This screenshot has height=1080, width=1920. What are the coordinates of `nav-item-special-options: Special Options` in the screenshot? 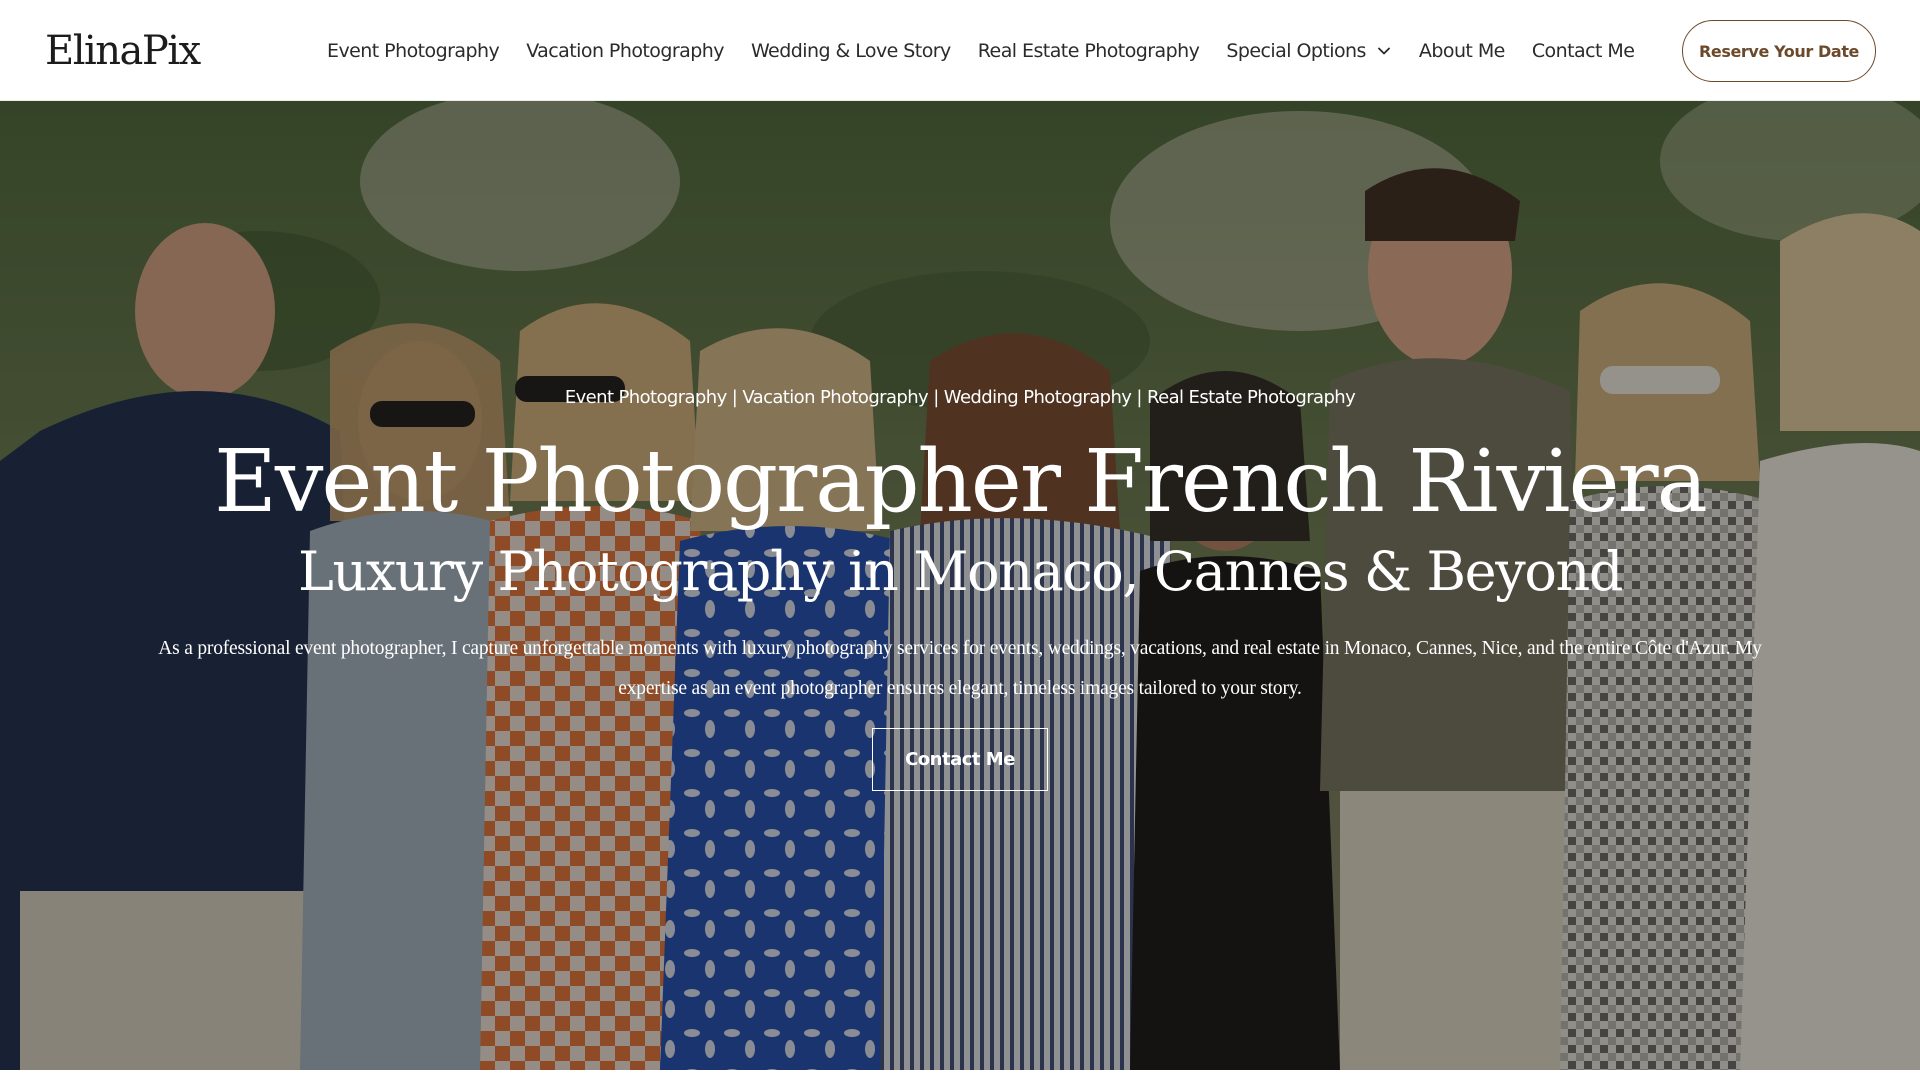 It's located at (1309, 51).